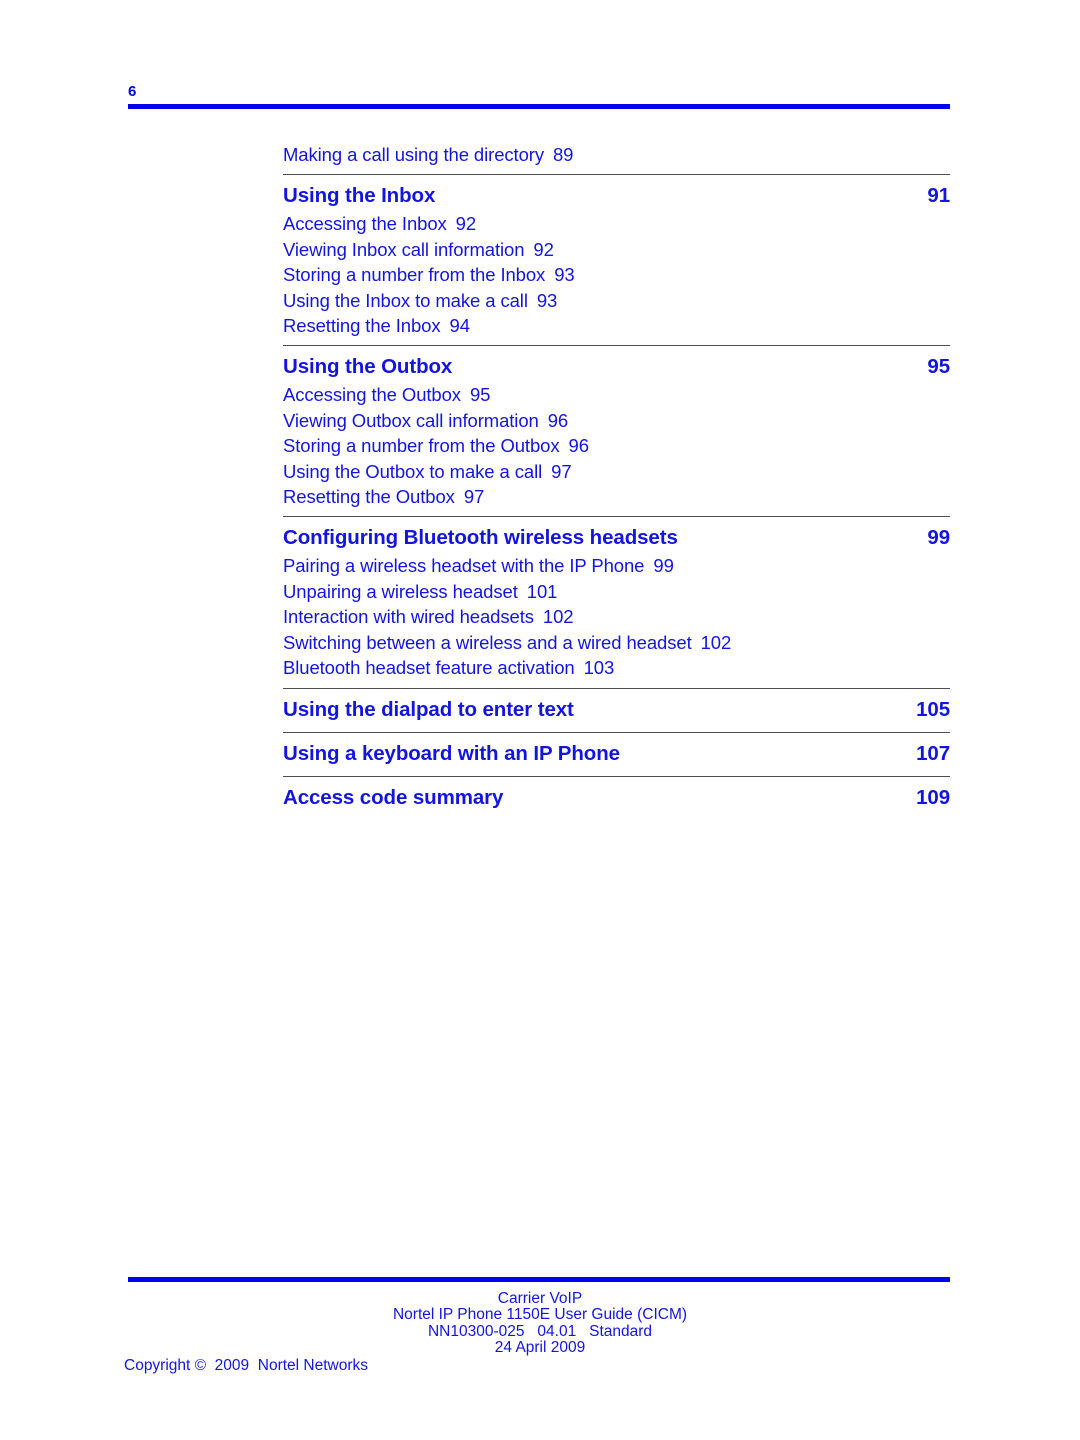 The width and height of the screenshot is (1080, 1440). What do you see at coordinates (616, 394) in the screenshot?
I see `toc-entry: Accessing the Outbox 95` at bounding box center [616, 394].